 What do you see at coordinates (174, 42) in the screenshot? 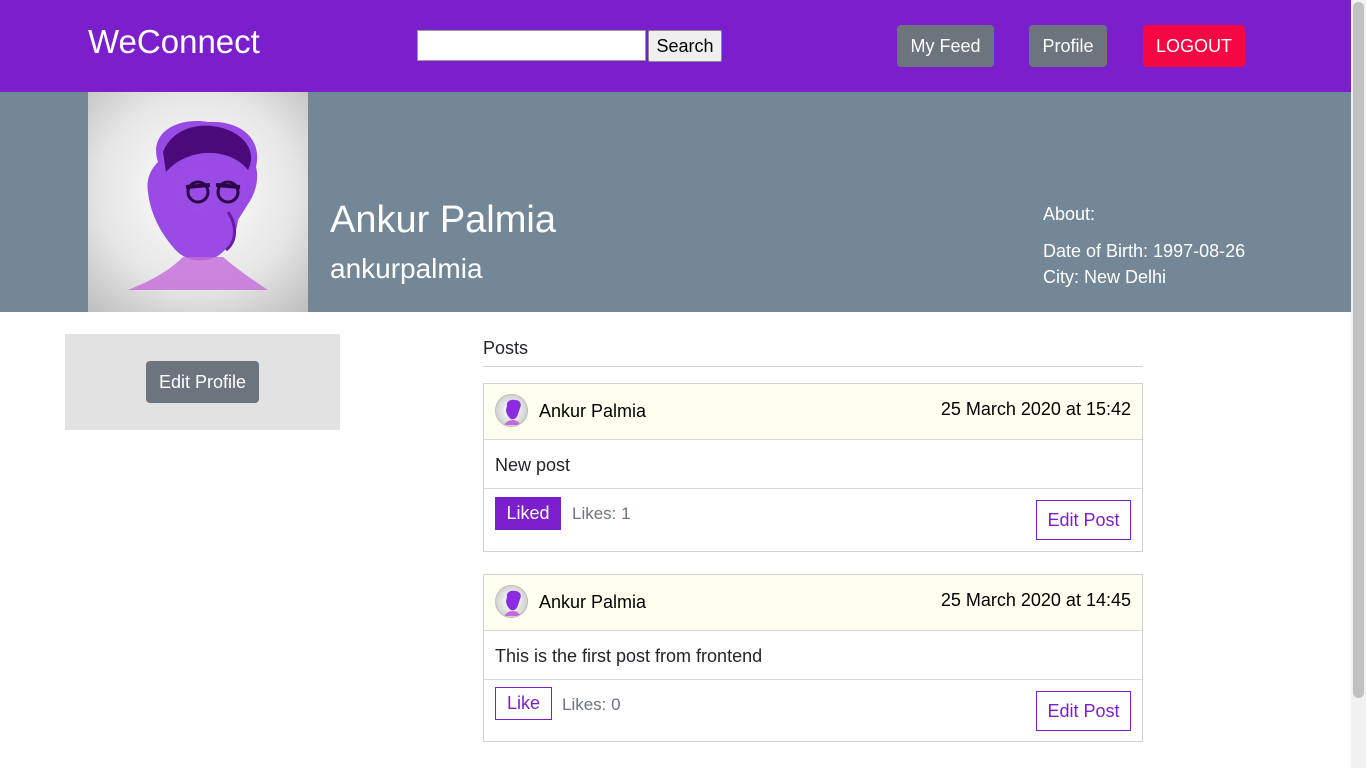
I see `brand-logo: WeConnect` at bounding box center [174, 42].